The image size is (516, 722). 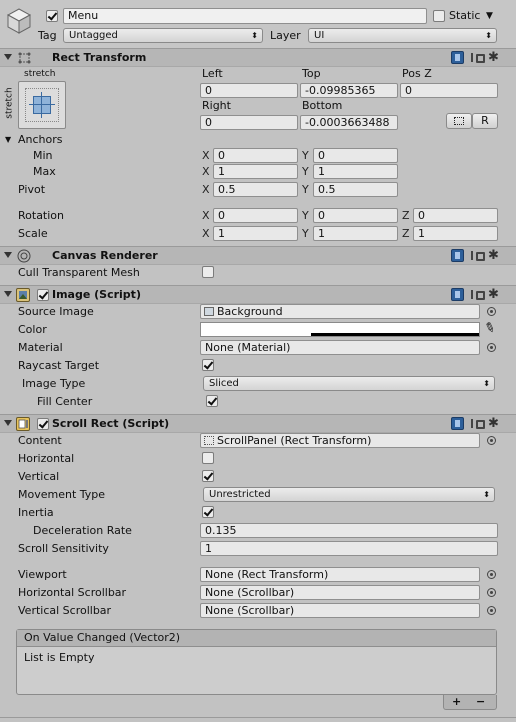 What do you see at coordinates (406, 233) in the screenshot?
I see `z-label: Z` at bounding box center [406, 233].